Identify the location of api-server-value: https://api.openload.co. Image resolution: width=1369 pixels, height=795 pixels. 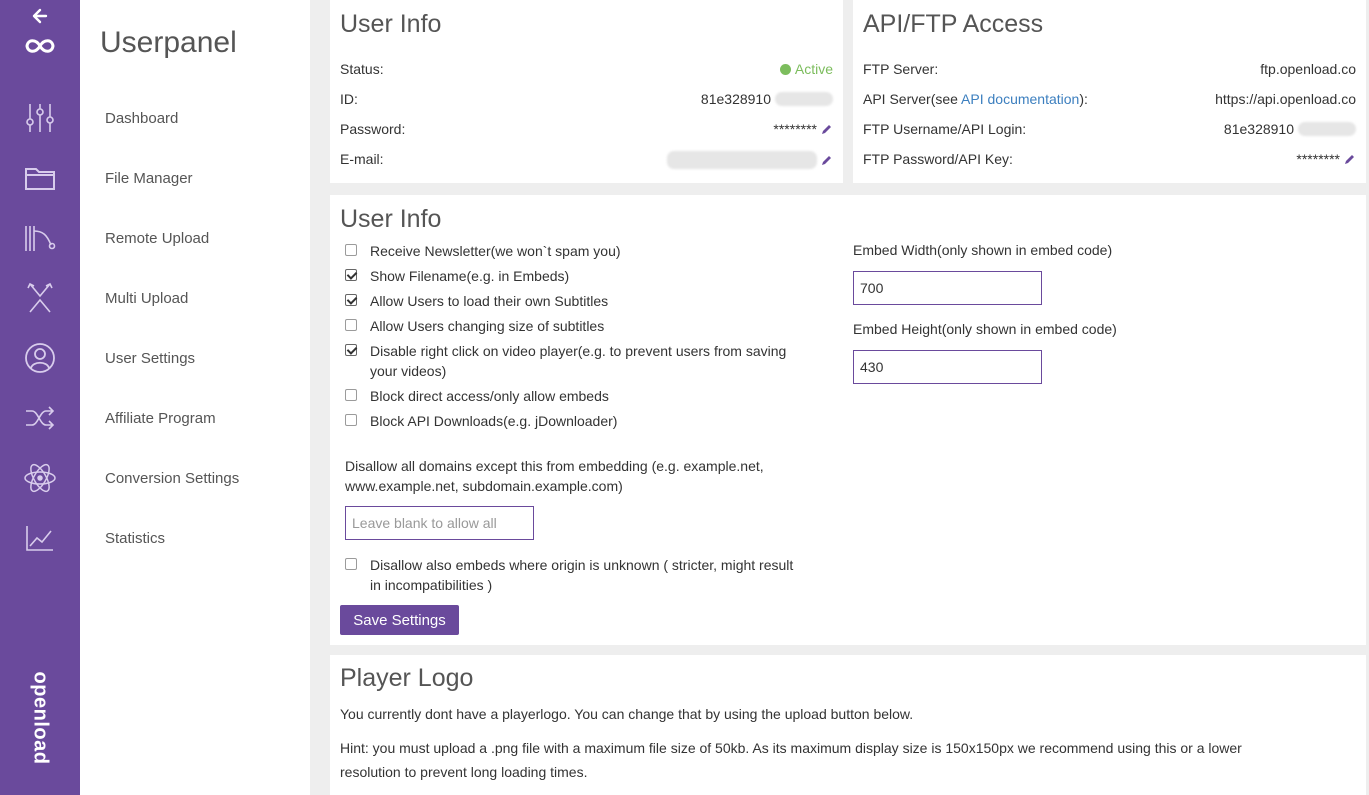
(1285, 99).